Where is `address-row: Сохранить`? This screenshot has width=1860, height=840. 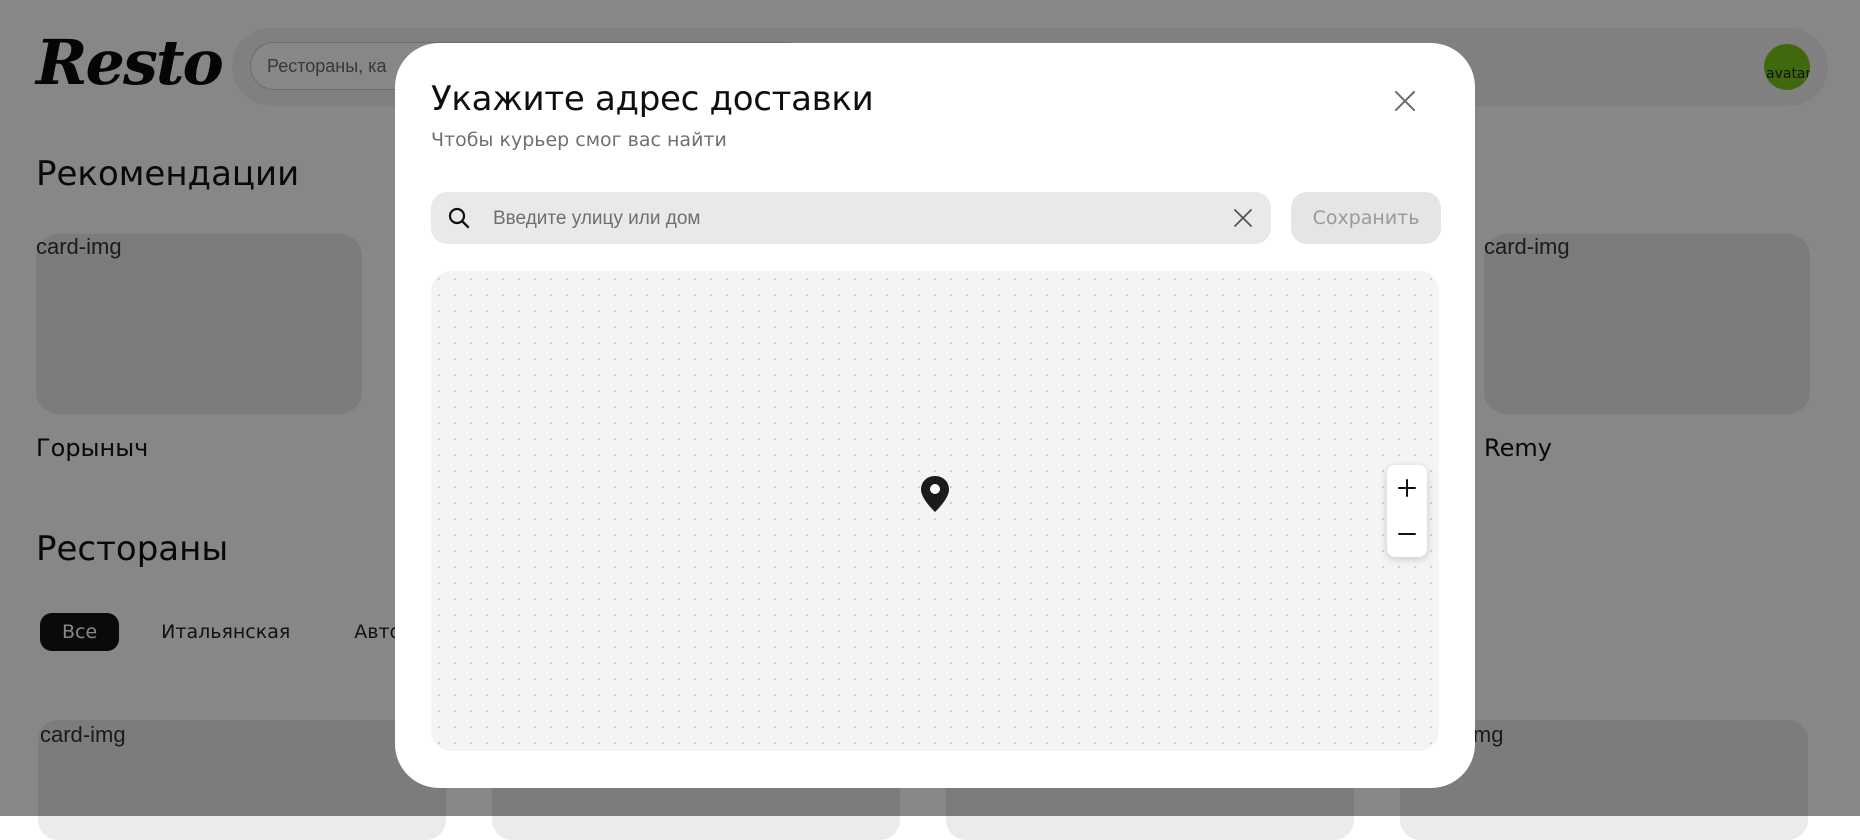 address-row: Сохранить is located at coordinates (936, 219).